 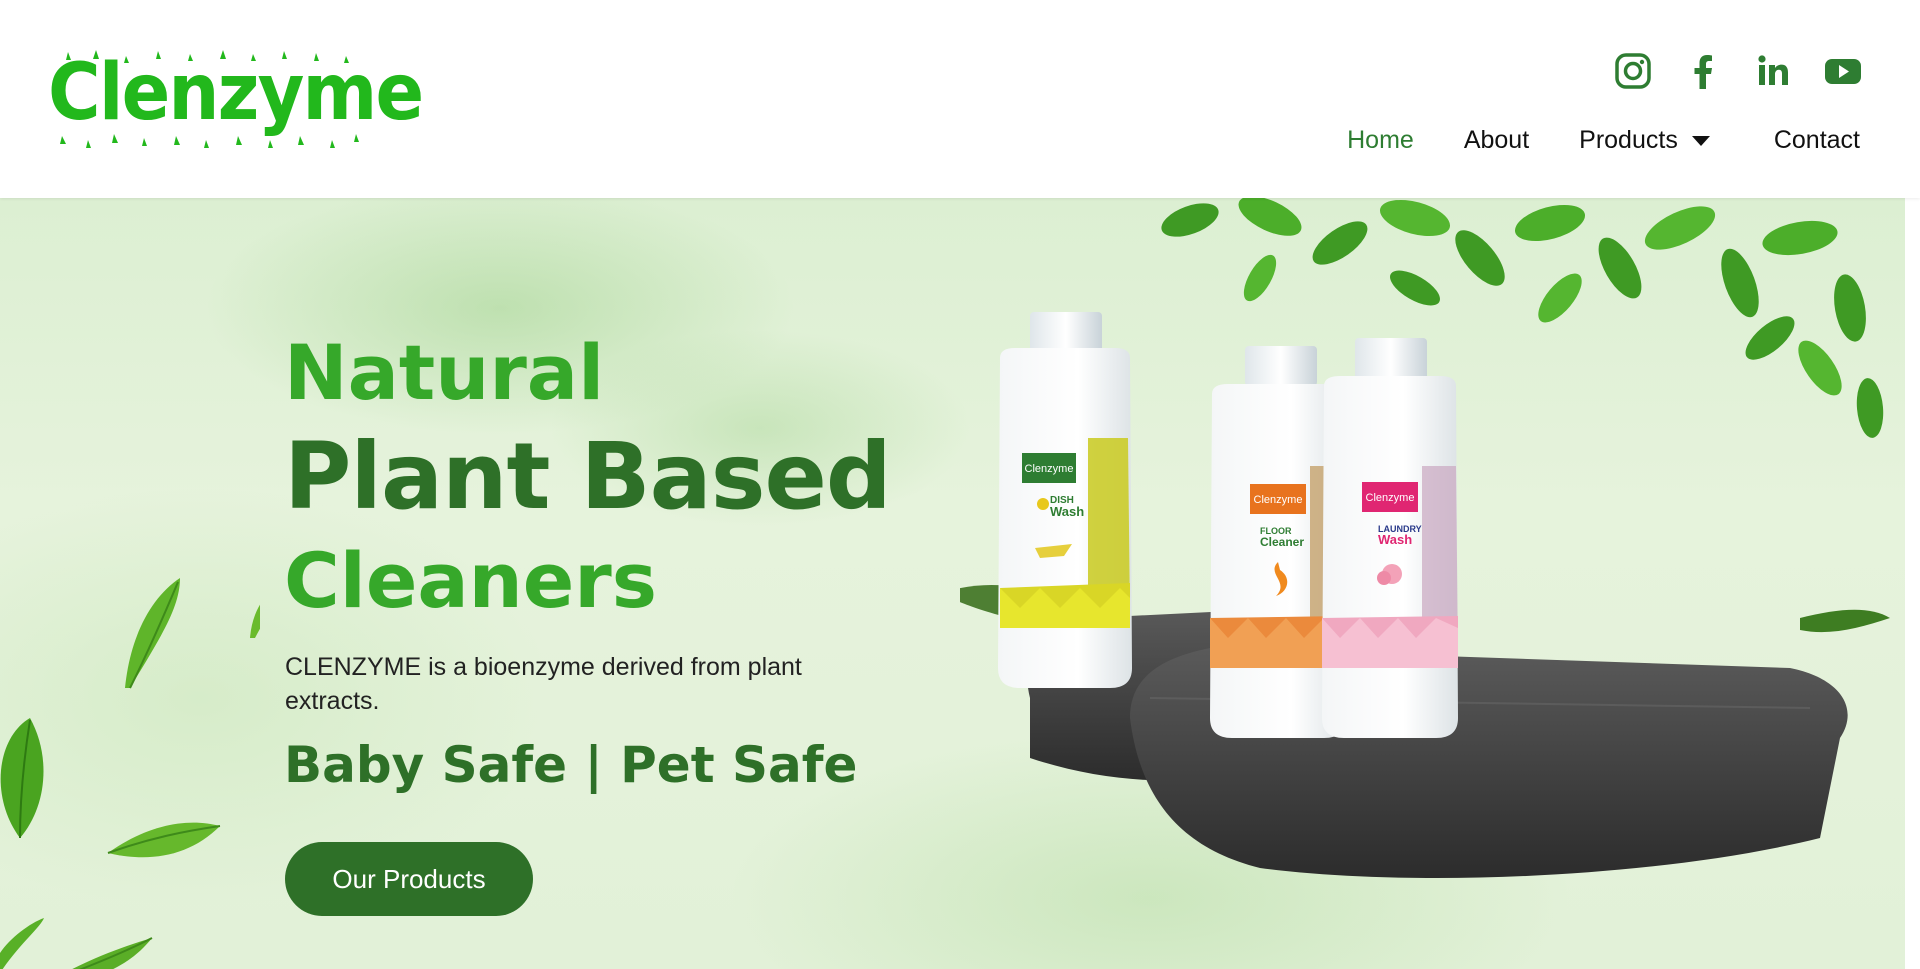 I want to click on linkedin-icon, so click(x=1773, y=70).